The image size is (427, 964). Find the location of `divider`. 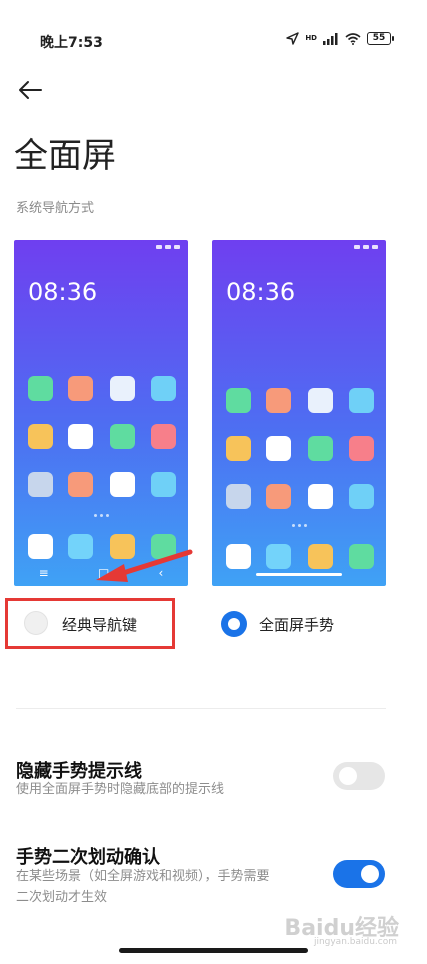

divider is located at coordinates (201, 708).